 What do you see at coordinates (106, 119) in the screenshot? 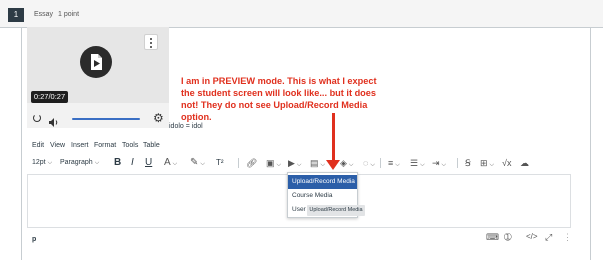
I see `playback-progress-bar` at bounding box center [106, 119].